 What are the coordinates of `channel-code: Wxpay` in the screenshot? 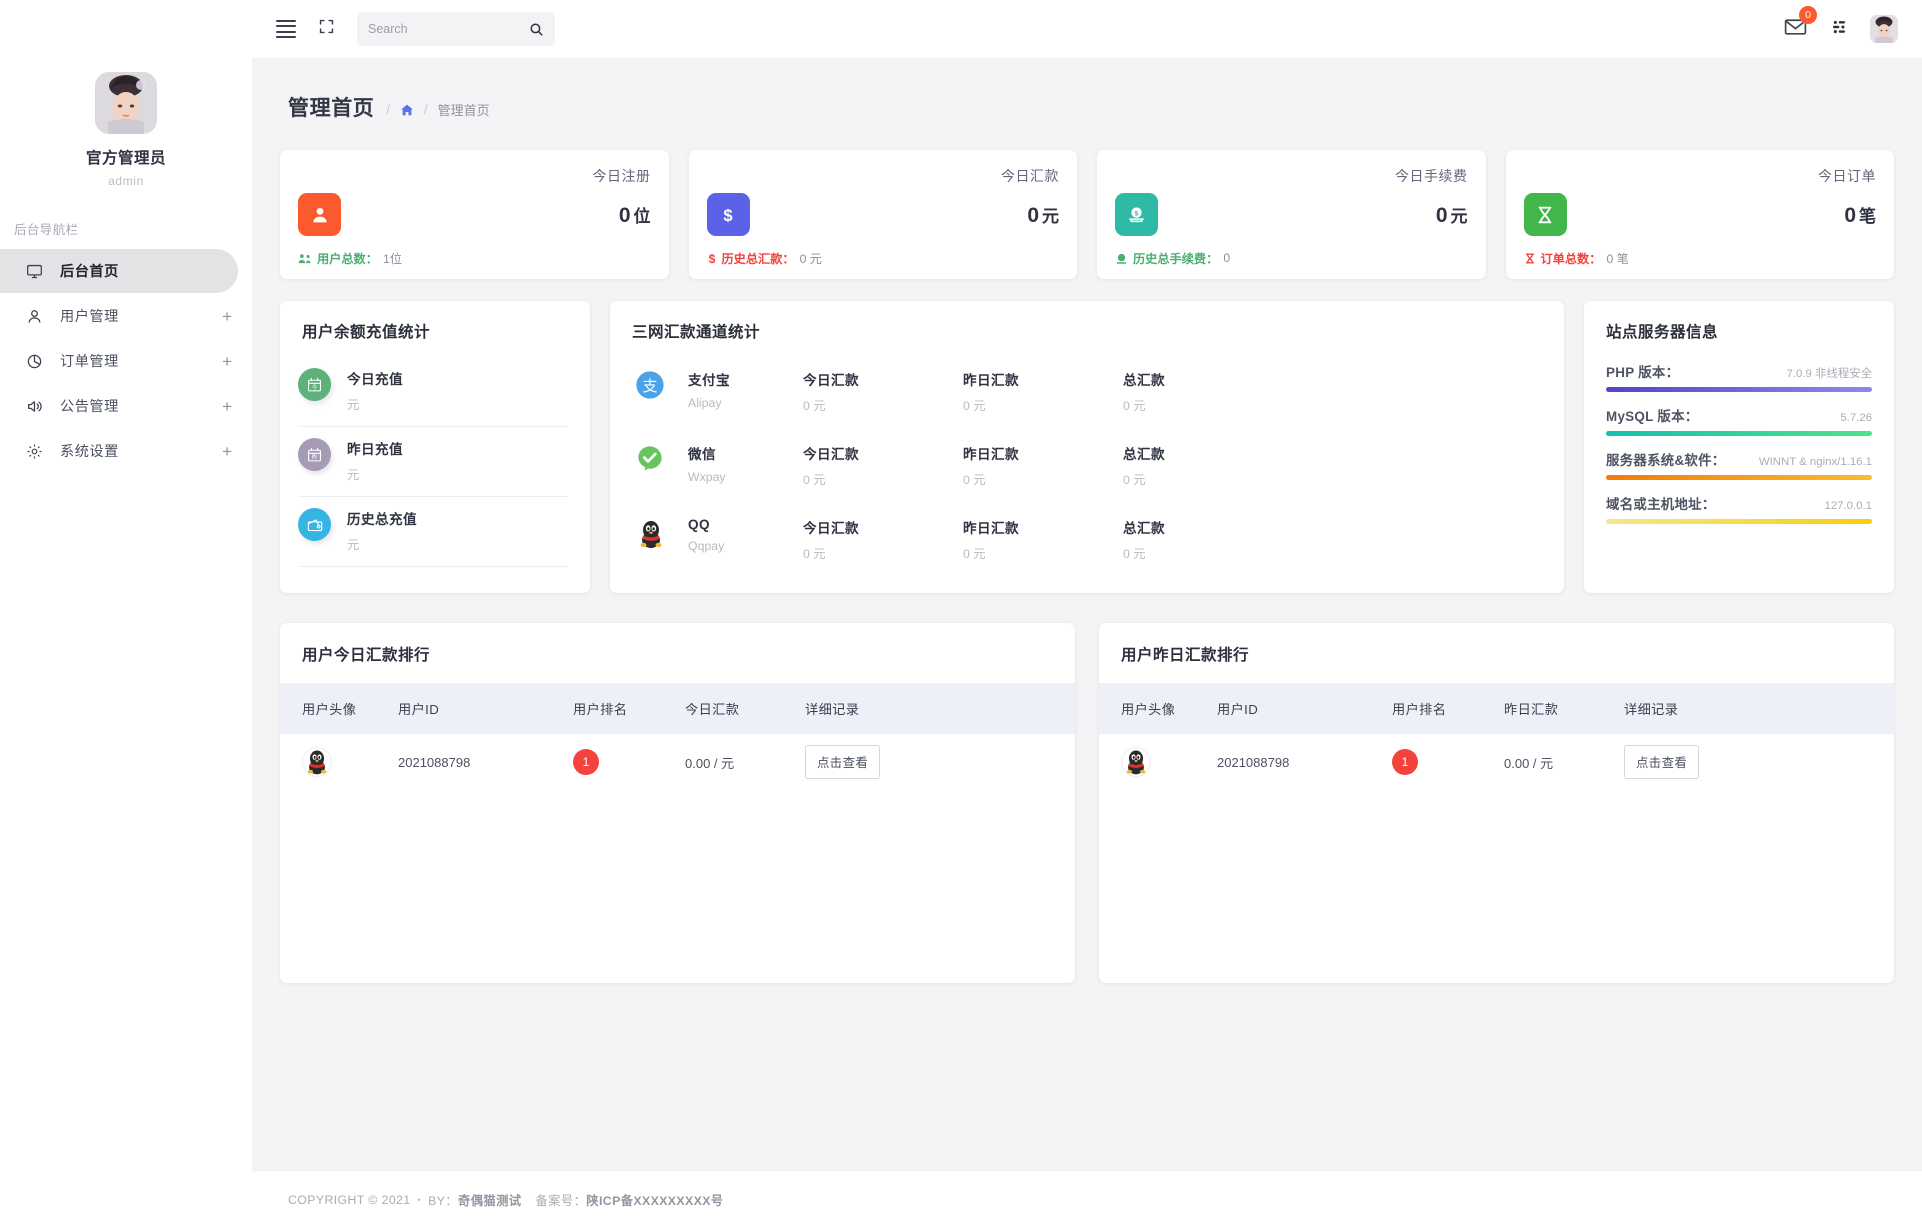 It's located at (707, 477).